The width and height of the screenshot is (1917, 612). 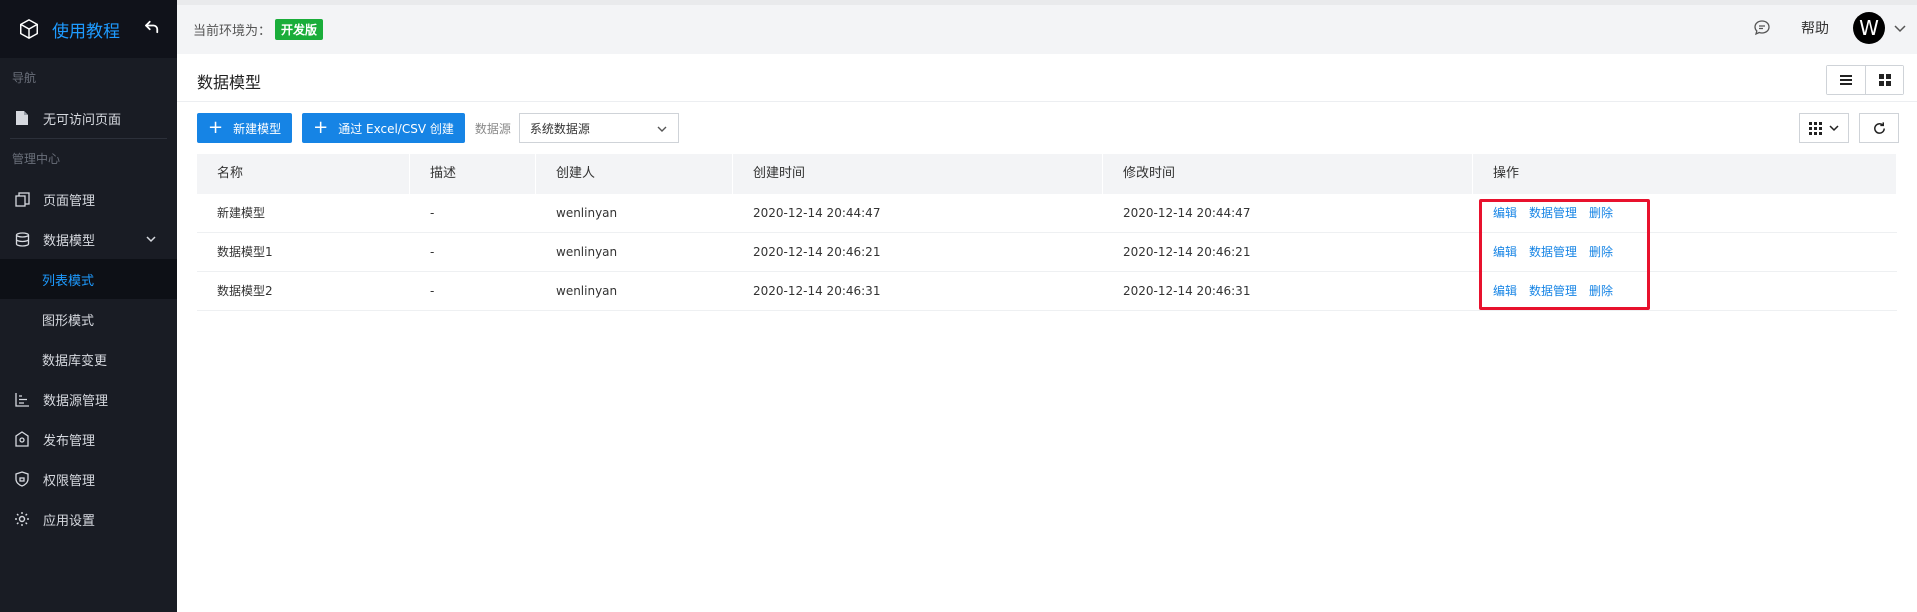 I want to click on sidebar-item-list-mode: 列表模式, so click(x=88, y=279).